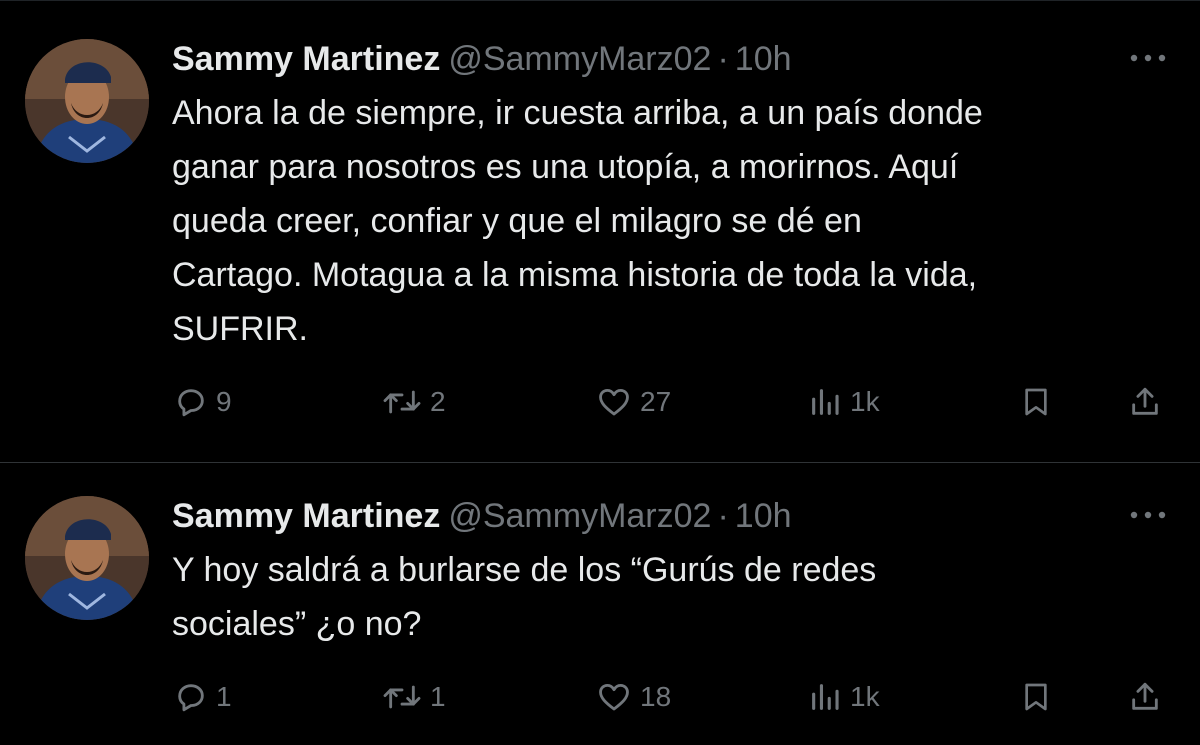  I want to click on repost-button: 2, so click(414, 402).